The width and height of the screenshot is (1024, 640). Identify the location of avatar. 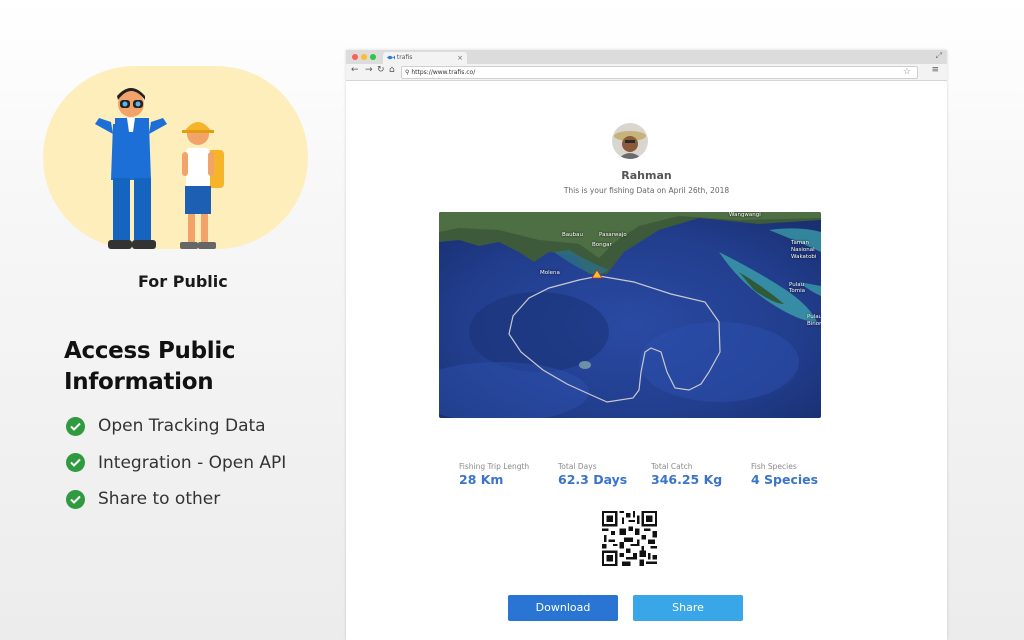
(630, 141).